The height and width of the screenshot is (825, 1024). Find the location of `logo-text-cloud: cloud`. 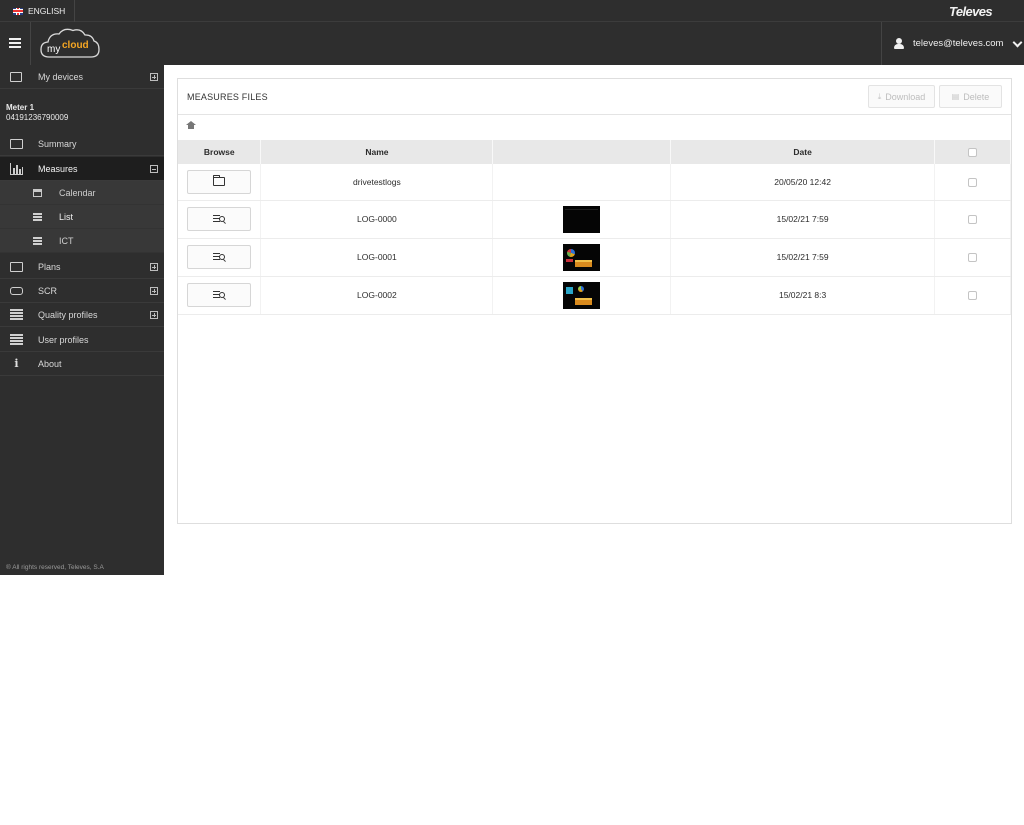

logo-text-cloud: cloud is located at coordinates (75, 45).